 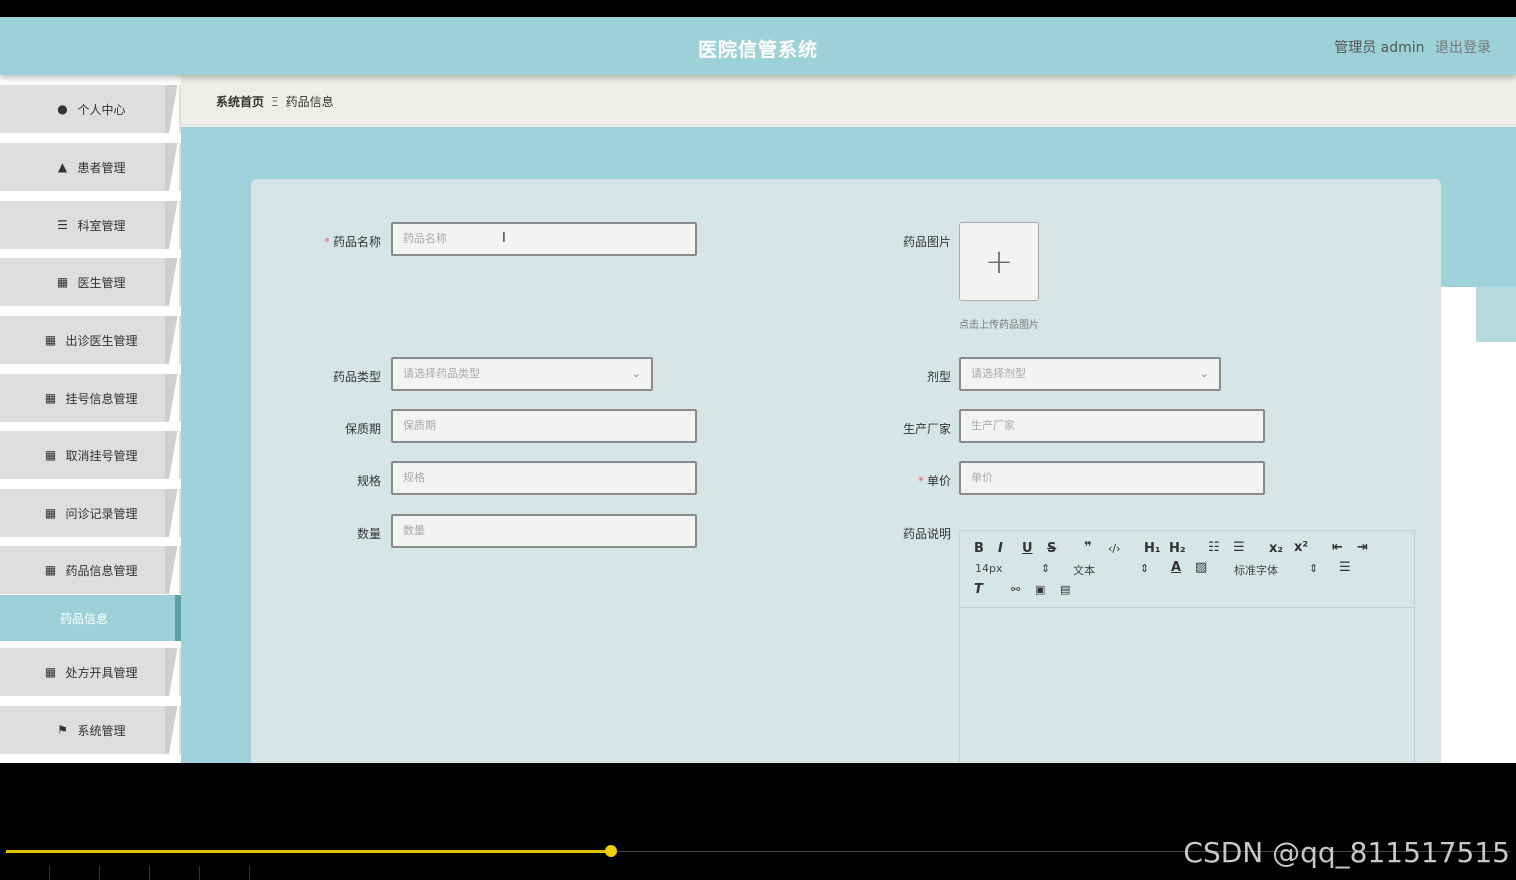 I want to click on sidebar-item-doctors: ▦ 医生管理, so click(x=90, y=282).